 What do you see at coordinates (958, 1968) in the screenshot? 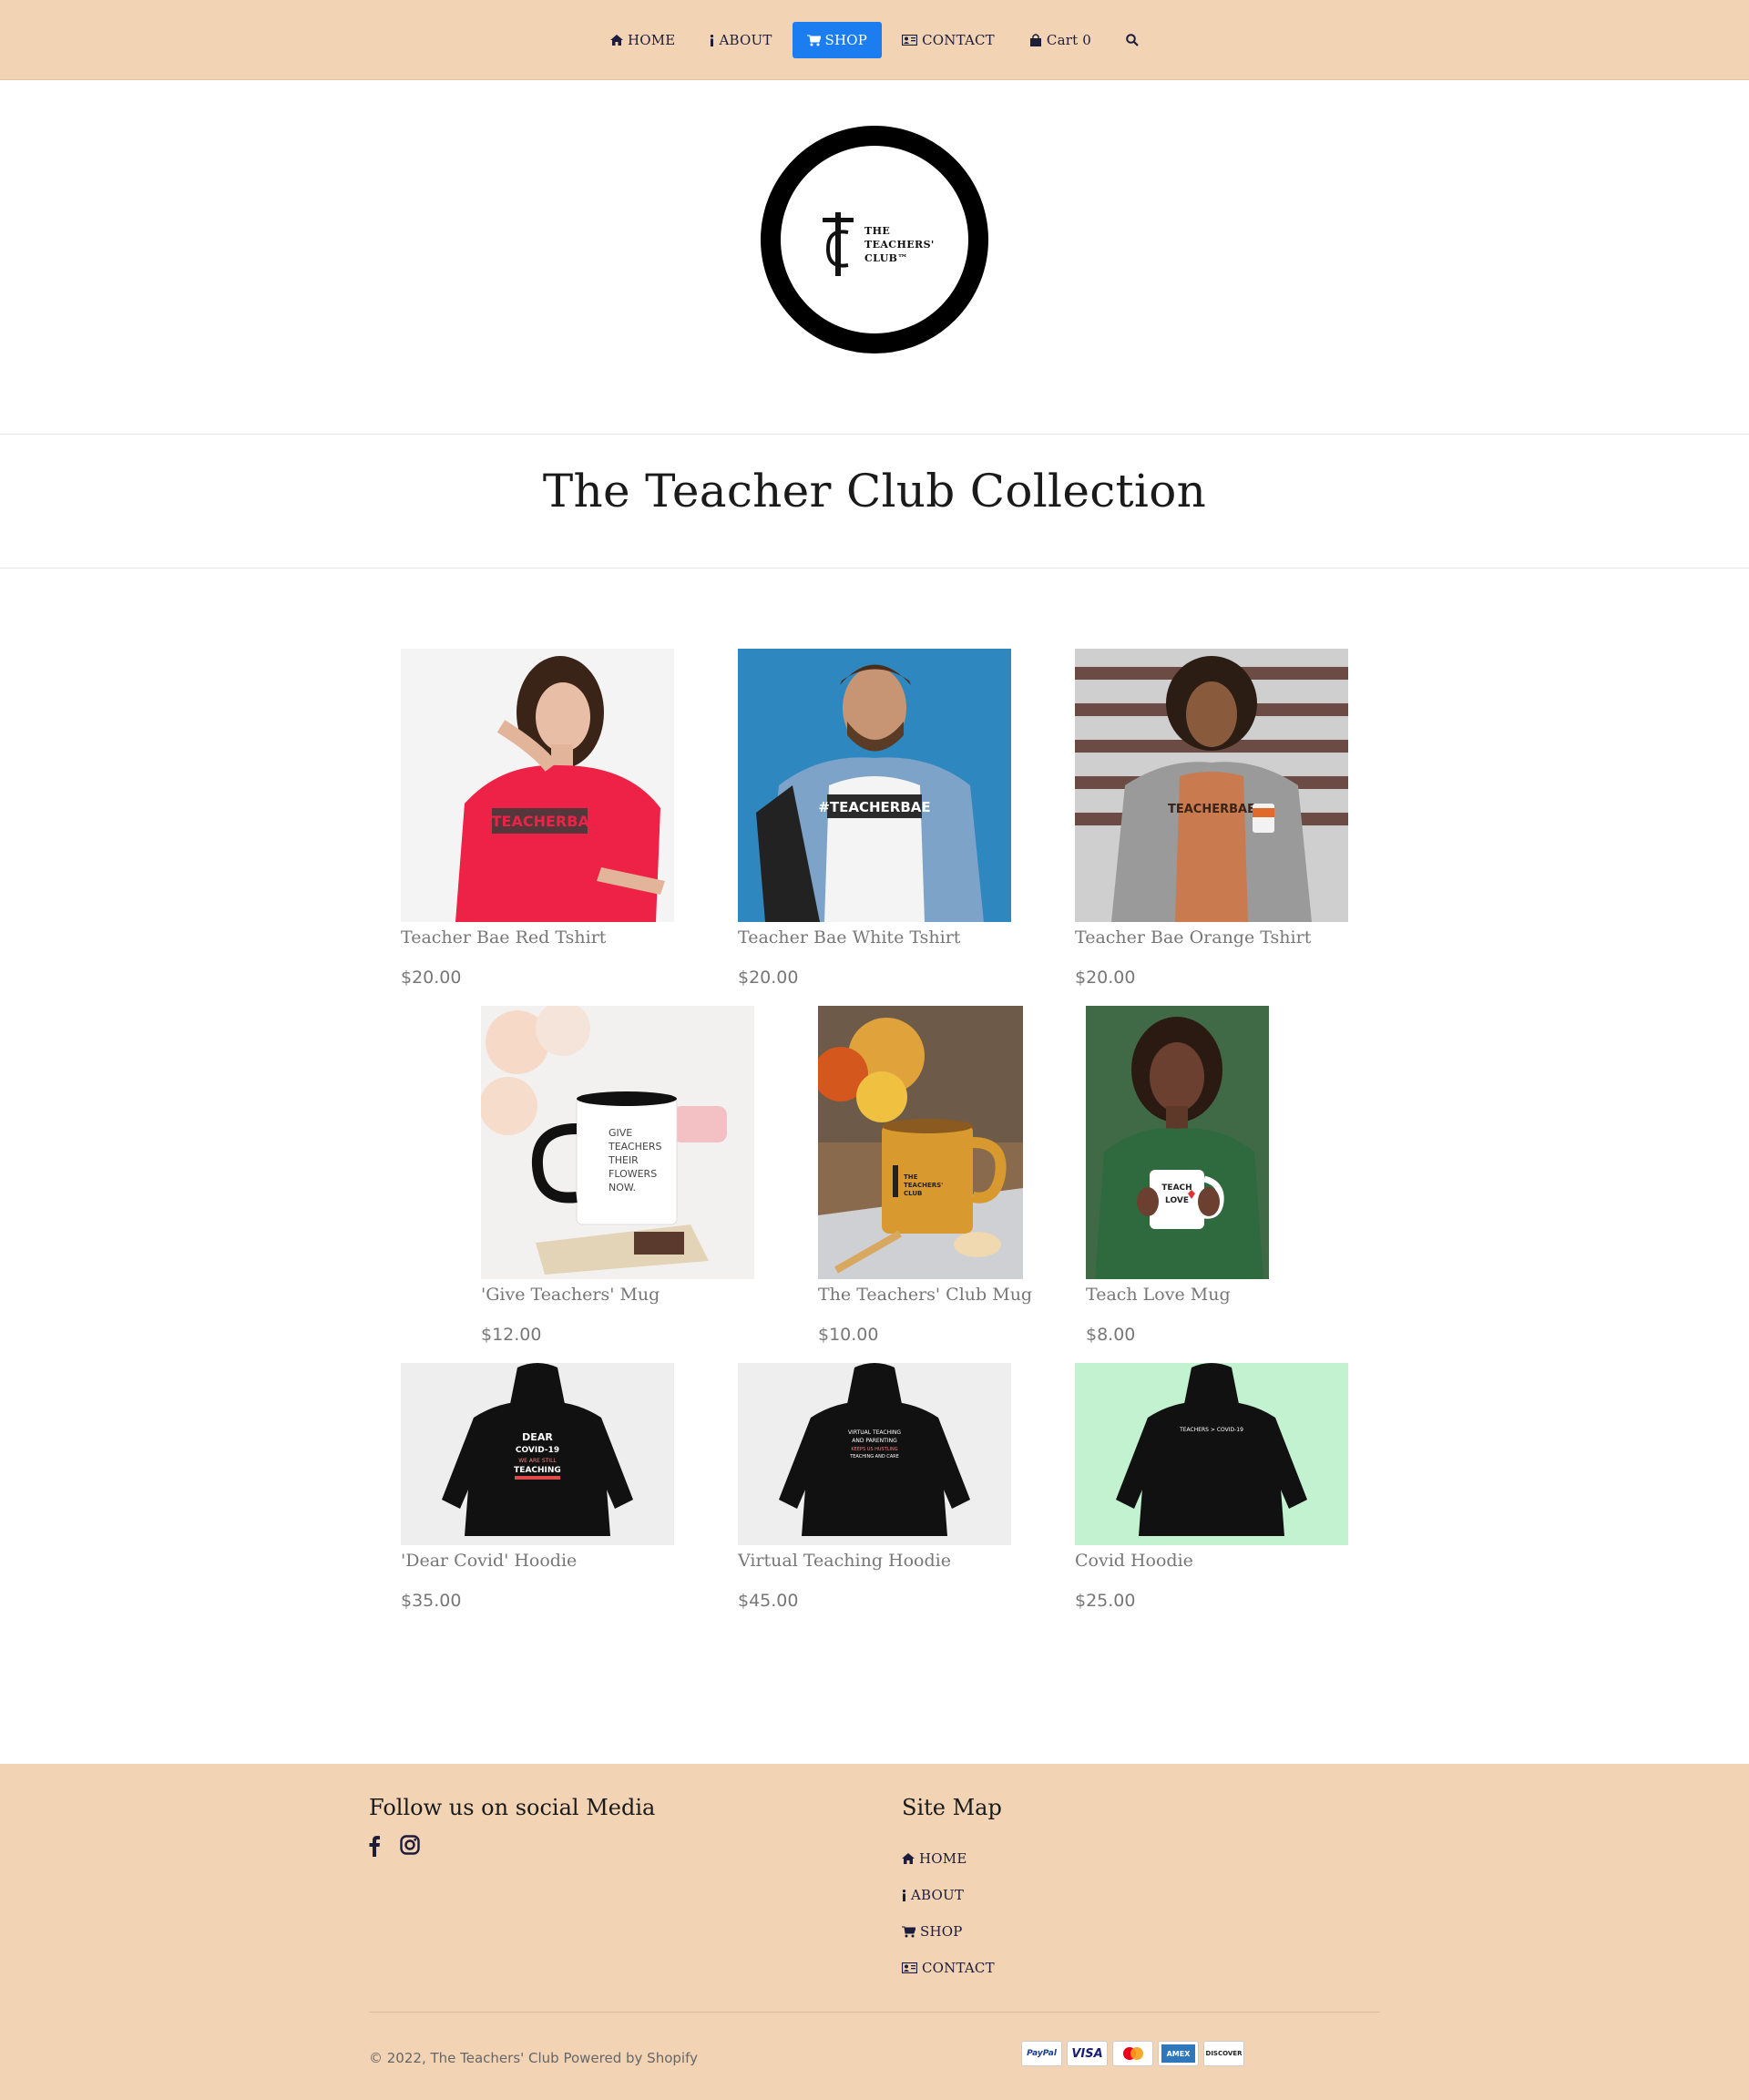
I see `sitemap-contact-label: CONTACT` at bounding box center [958, 1968].